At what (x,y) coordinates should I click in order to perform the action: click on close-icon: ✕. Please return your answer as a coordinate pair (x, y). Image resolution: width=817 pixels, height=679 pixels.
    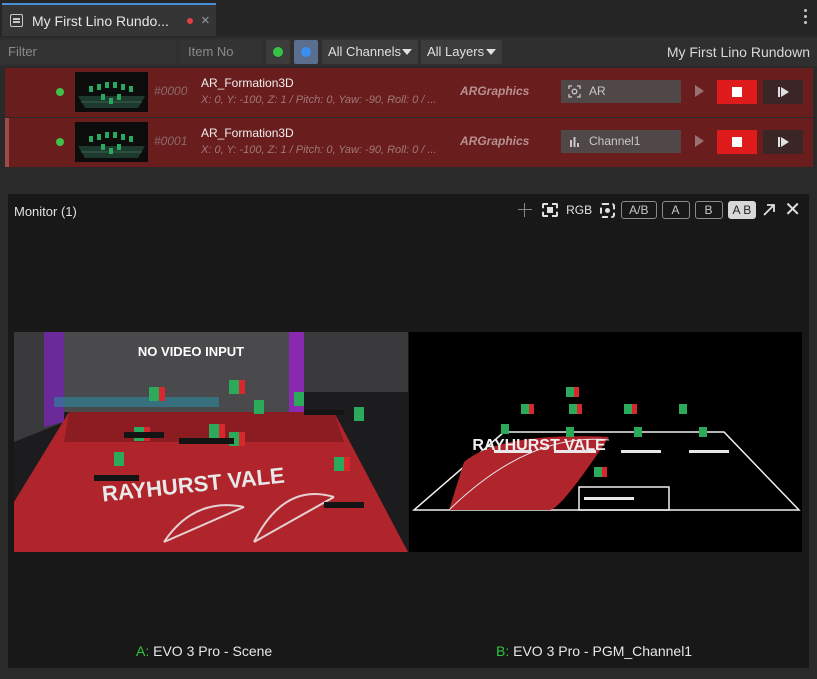
    Looking at the image, I should click on (792, 210).